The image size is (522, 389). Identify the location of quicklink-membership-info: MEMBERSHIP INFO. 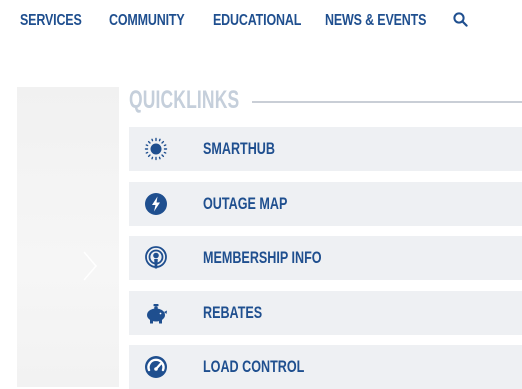
(325, 258).